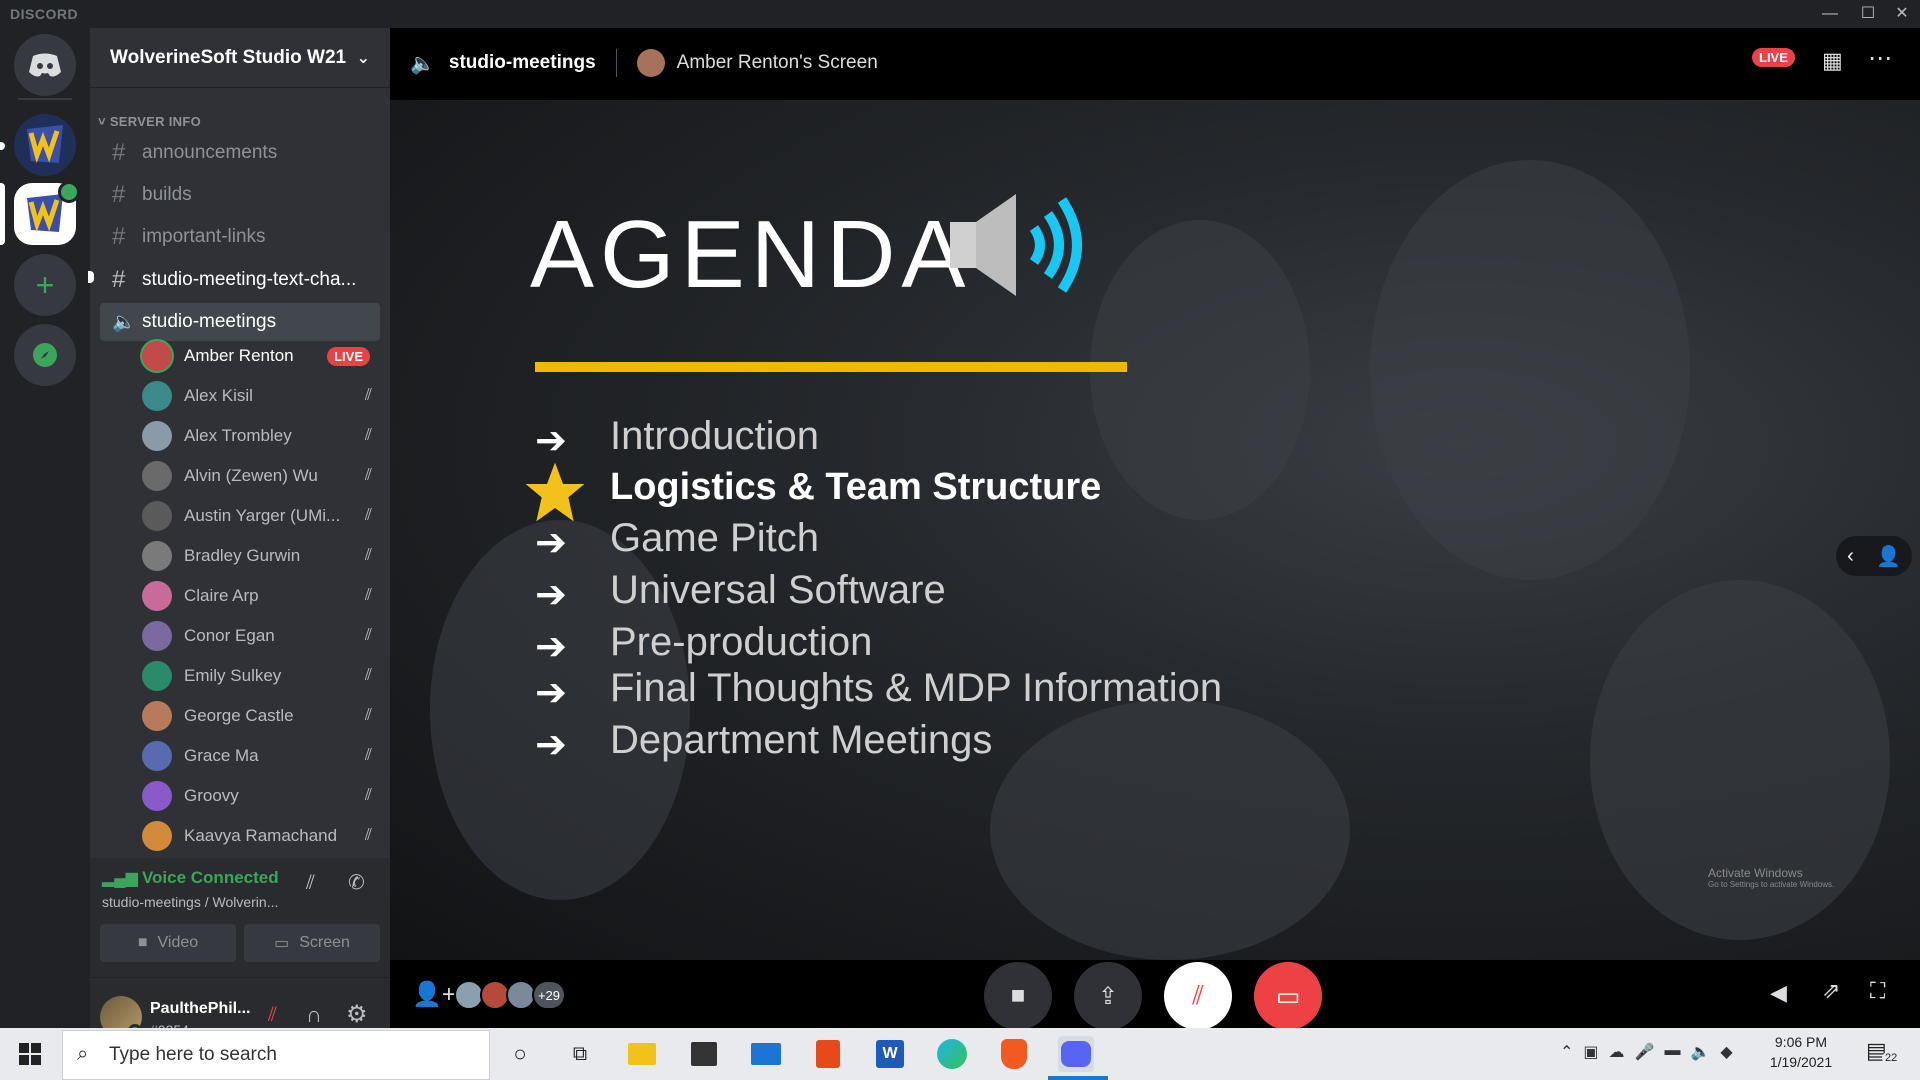  Describe the element at coordinates (549, 995) in the screenshot. I see `participant-overflow-count: +29` at that location.